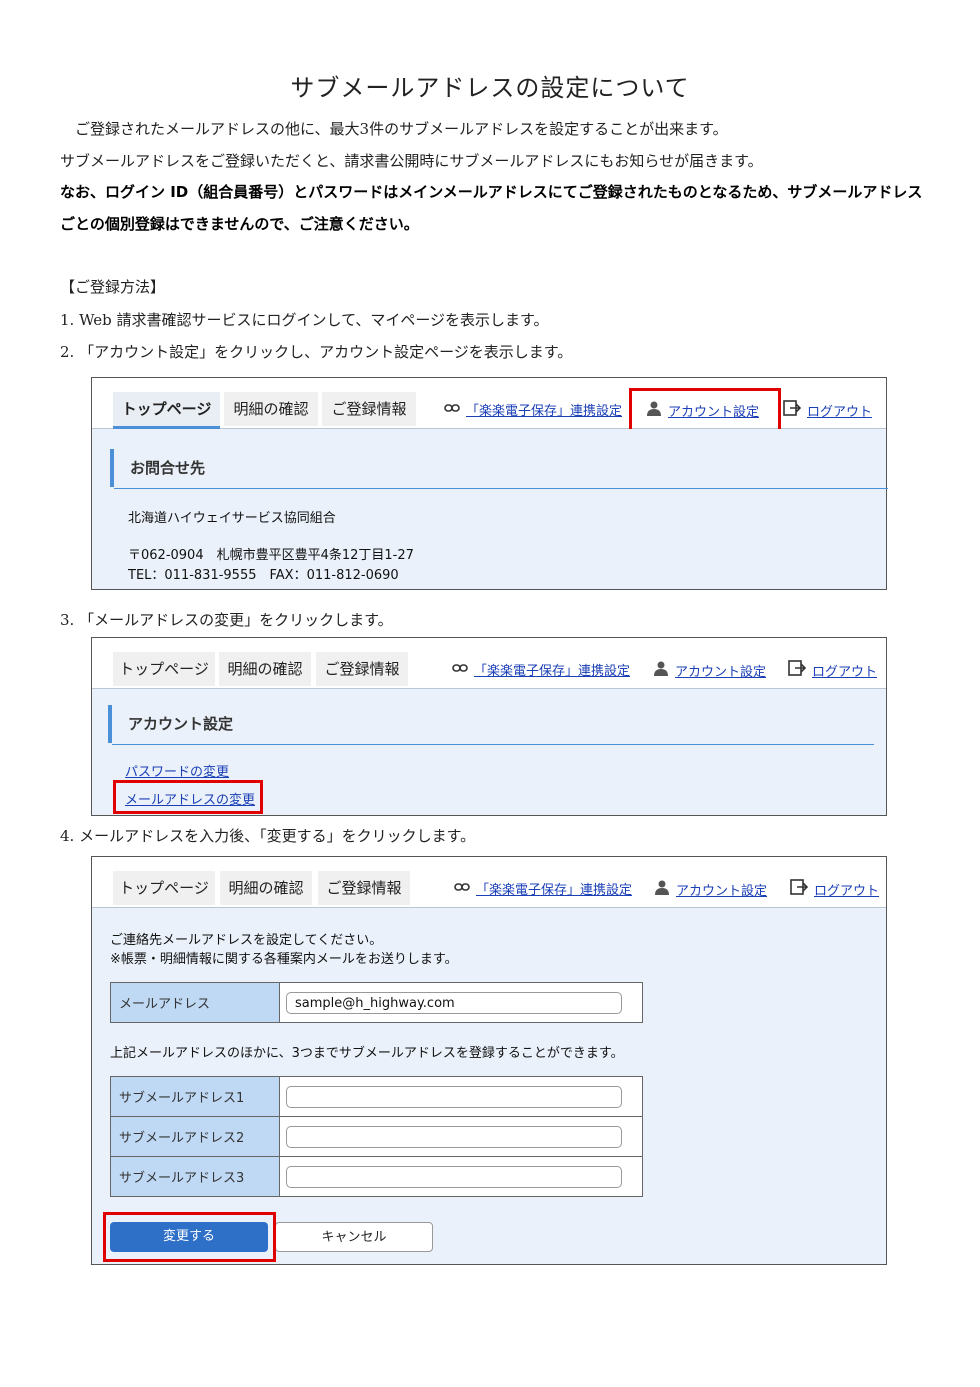 The image size is (980, 1387). What do you see at coordinates (239, 224) in the screenshot?
I see `notice-line-2: ごとの個別登録はできませんので、ご注意ください。` at bounding box center [239, 224].